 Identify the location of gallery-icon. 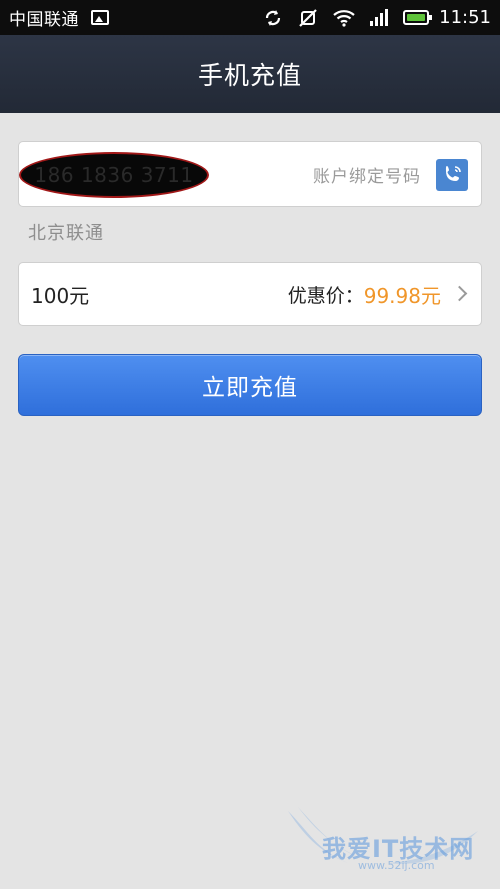
(100, 17).